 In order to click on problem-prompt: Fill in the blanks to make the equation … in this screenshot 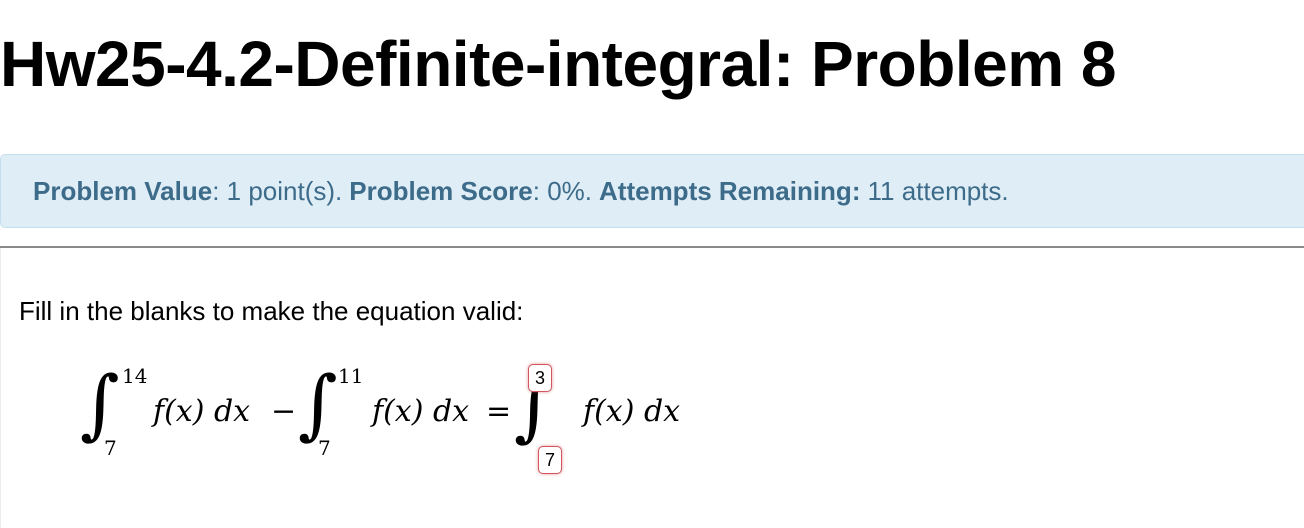, I will do `click(271, 311)`.